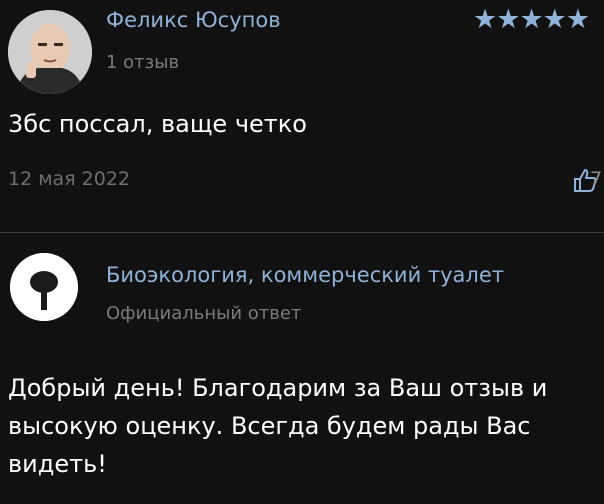 The image size is (604, 504). What do you see at coordinates (193, 20) in the screenshot?
I see `author-name: Феликс Юсупов` at bounding box center [193, 20].